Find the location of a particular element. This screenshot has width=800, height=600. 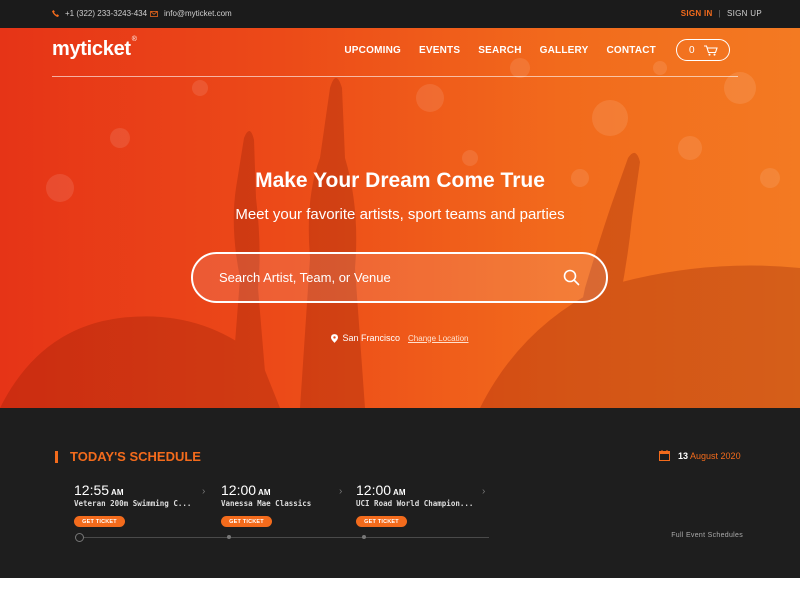

page-bottom is located at coordinates (400, 589).